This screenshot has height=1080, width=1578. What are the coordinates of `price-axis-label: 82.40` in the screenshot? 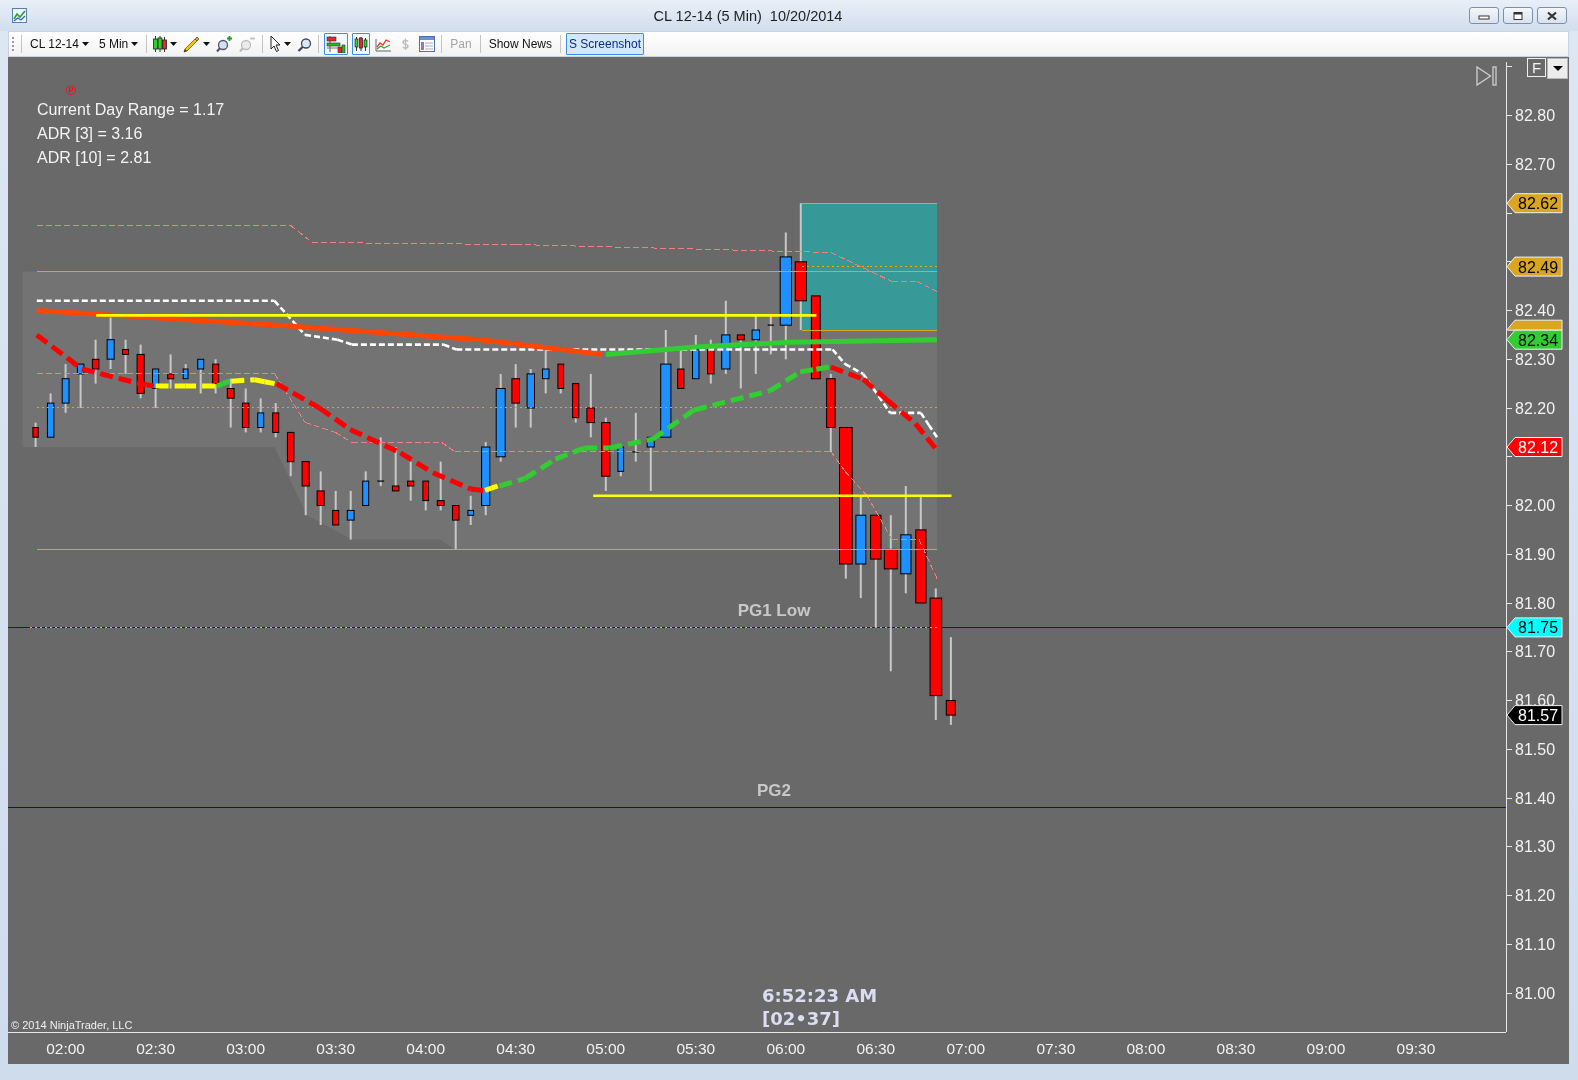 It's located at (1535, 310).